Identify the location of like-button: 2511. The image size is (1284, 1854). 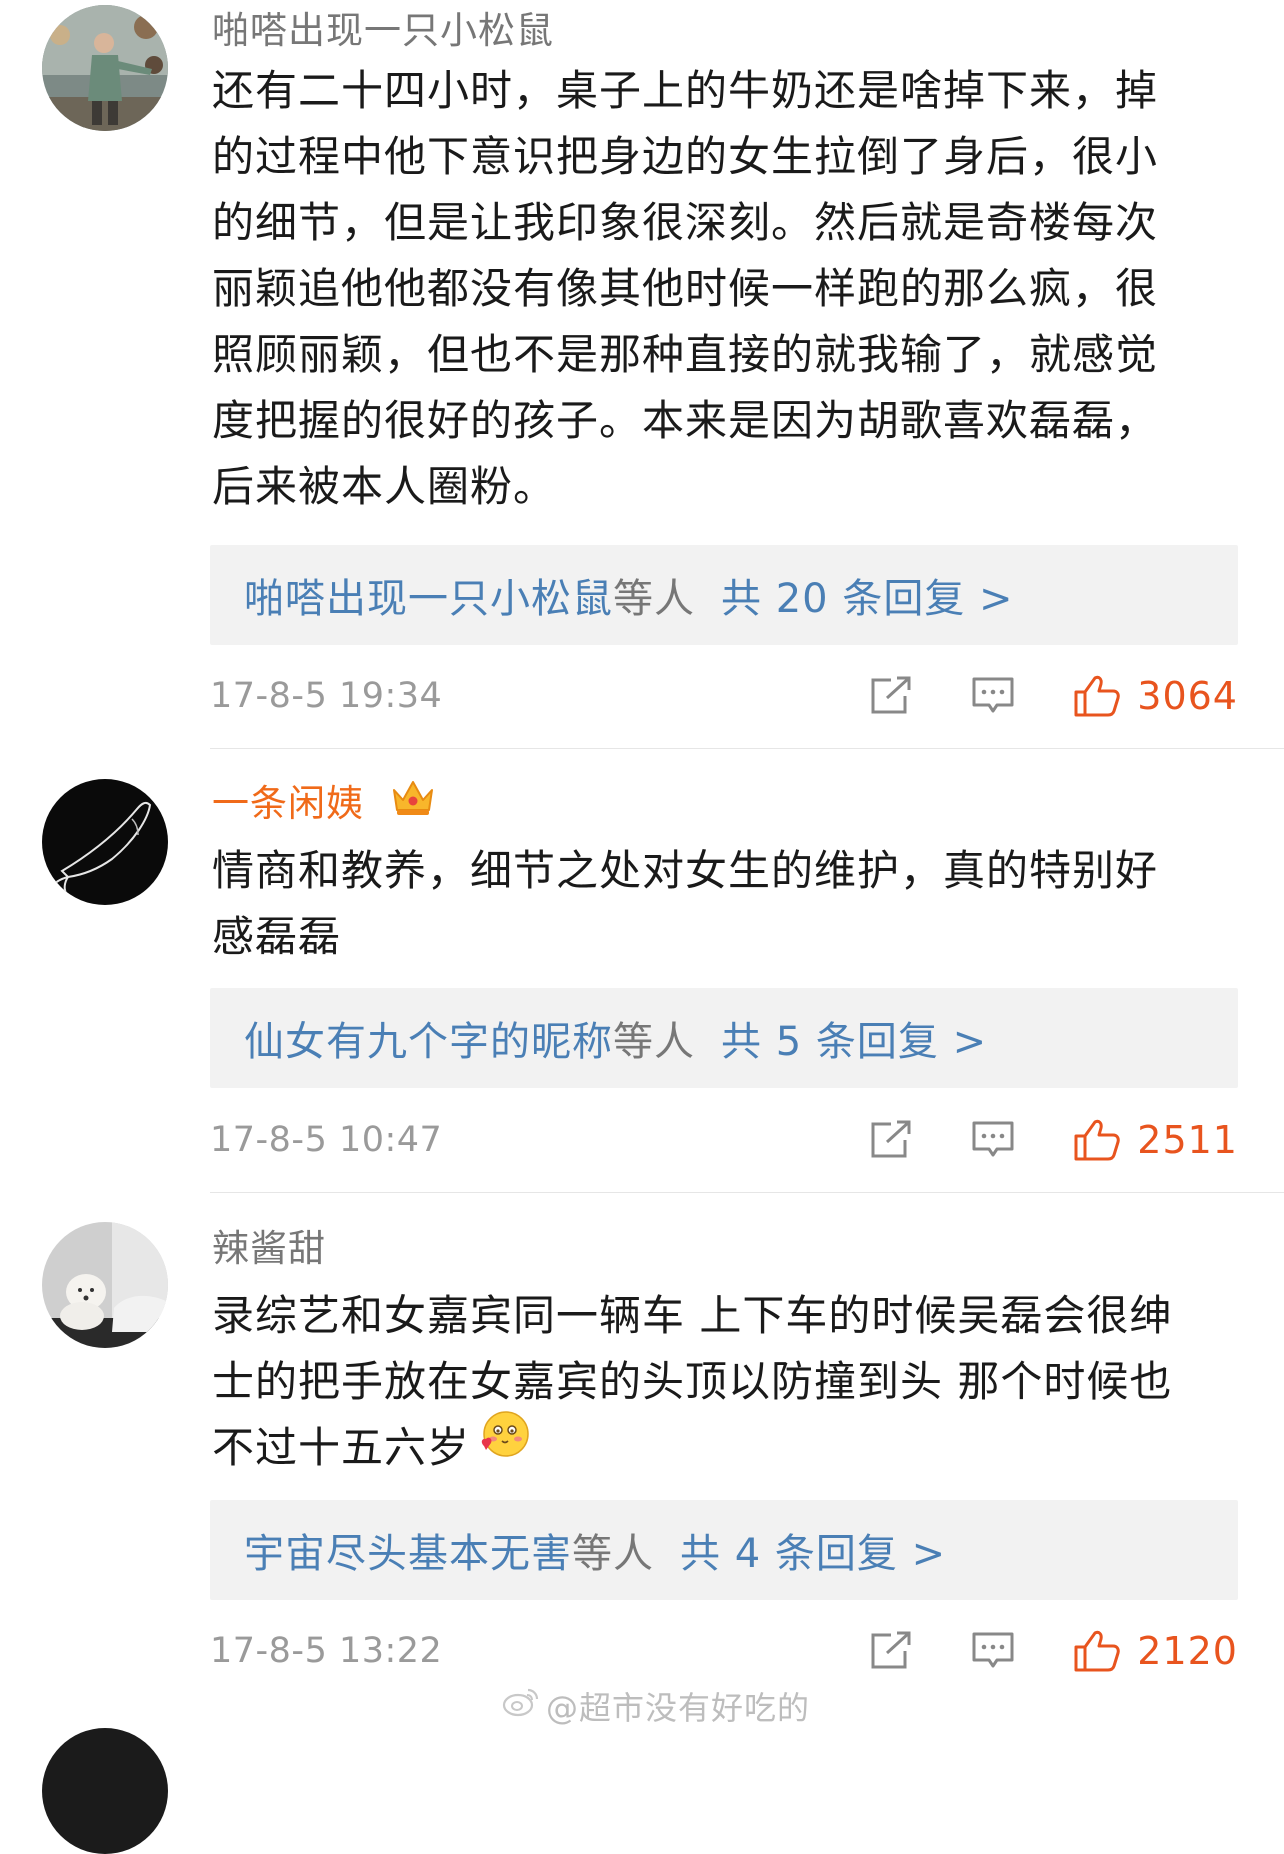
(1155, 1140).